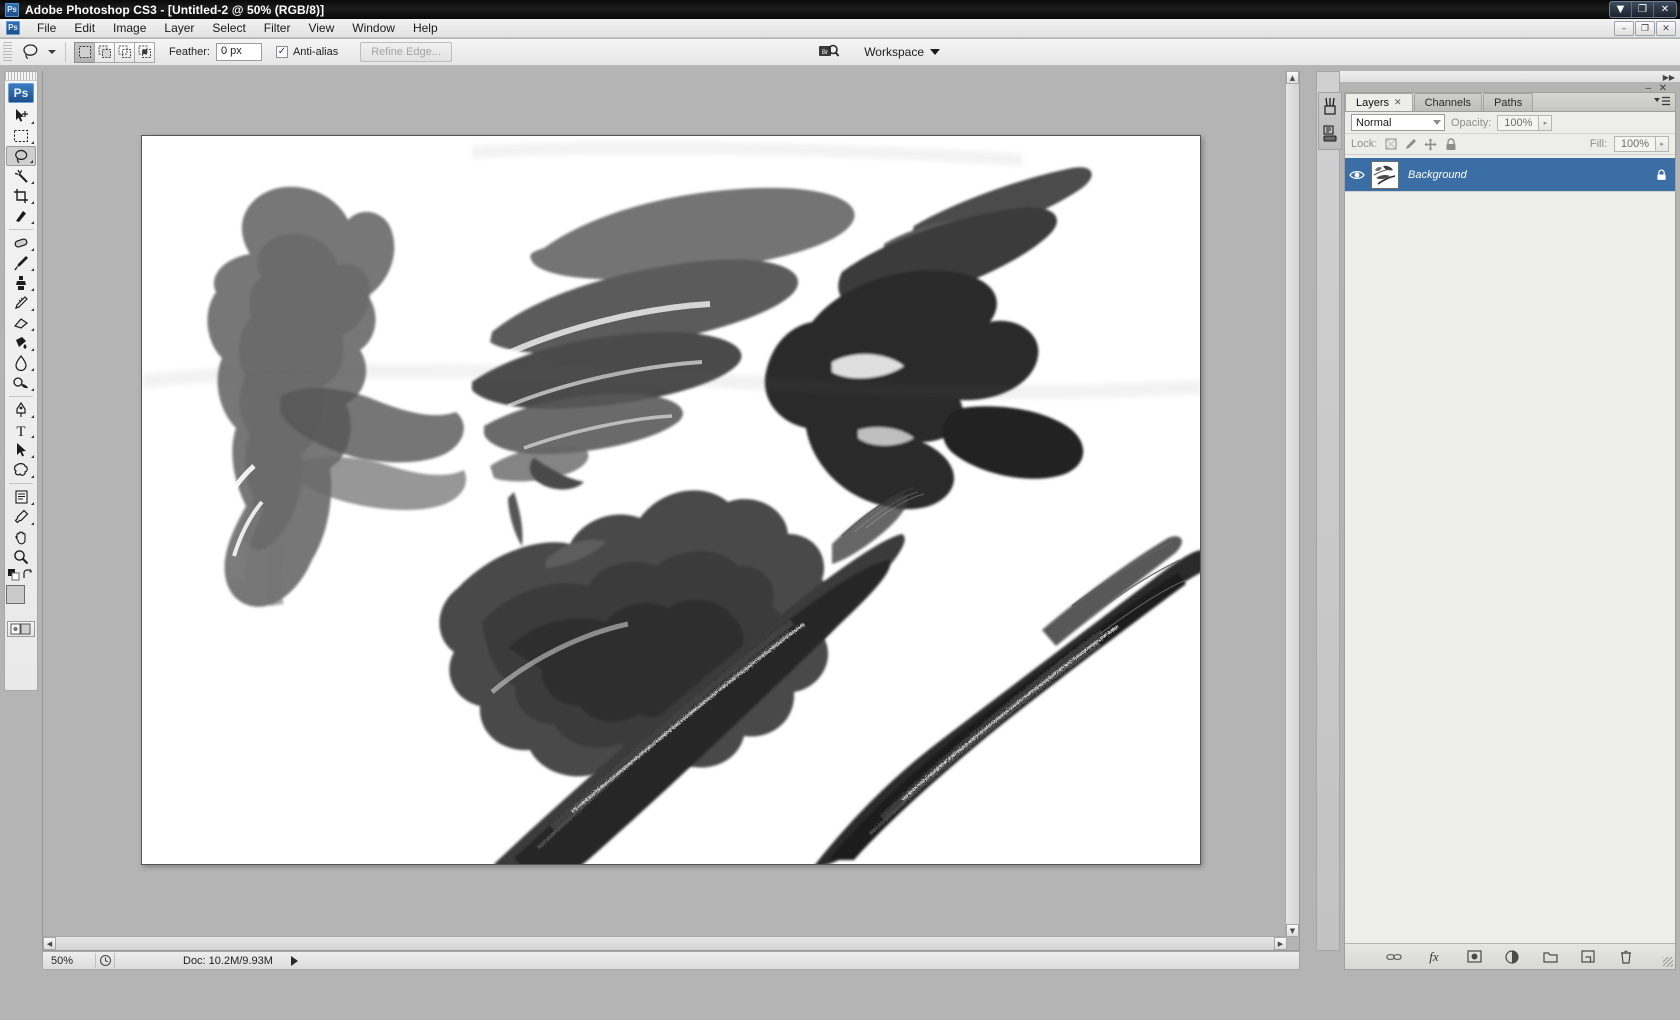 The height and width of the screenshot is (1020, 1680). I want to click on document-horizontal-scrollbar: ◀ ▶, so click(665, 943).